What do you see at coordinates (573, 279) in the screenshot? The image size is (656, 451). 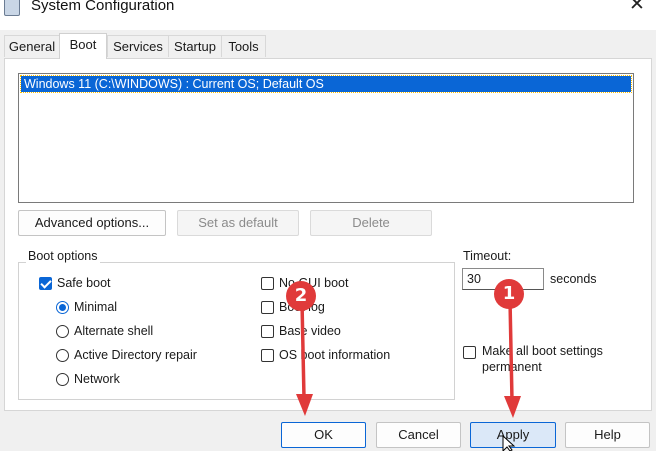 I see `timeout-unit-label: seconds` at bounding box center [573, 279].